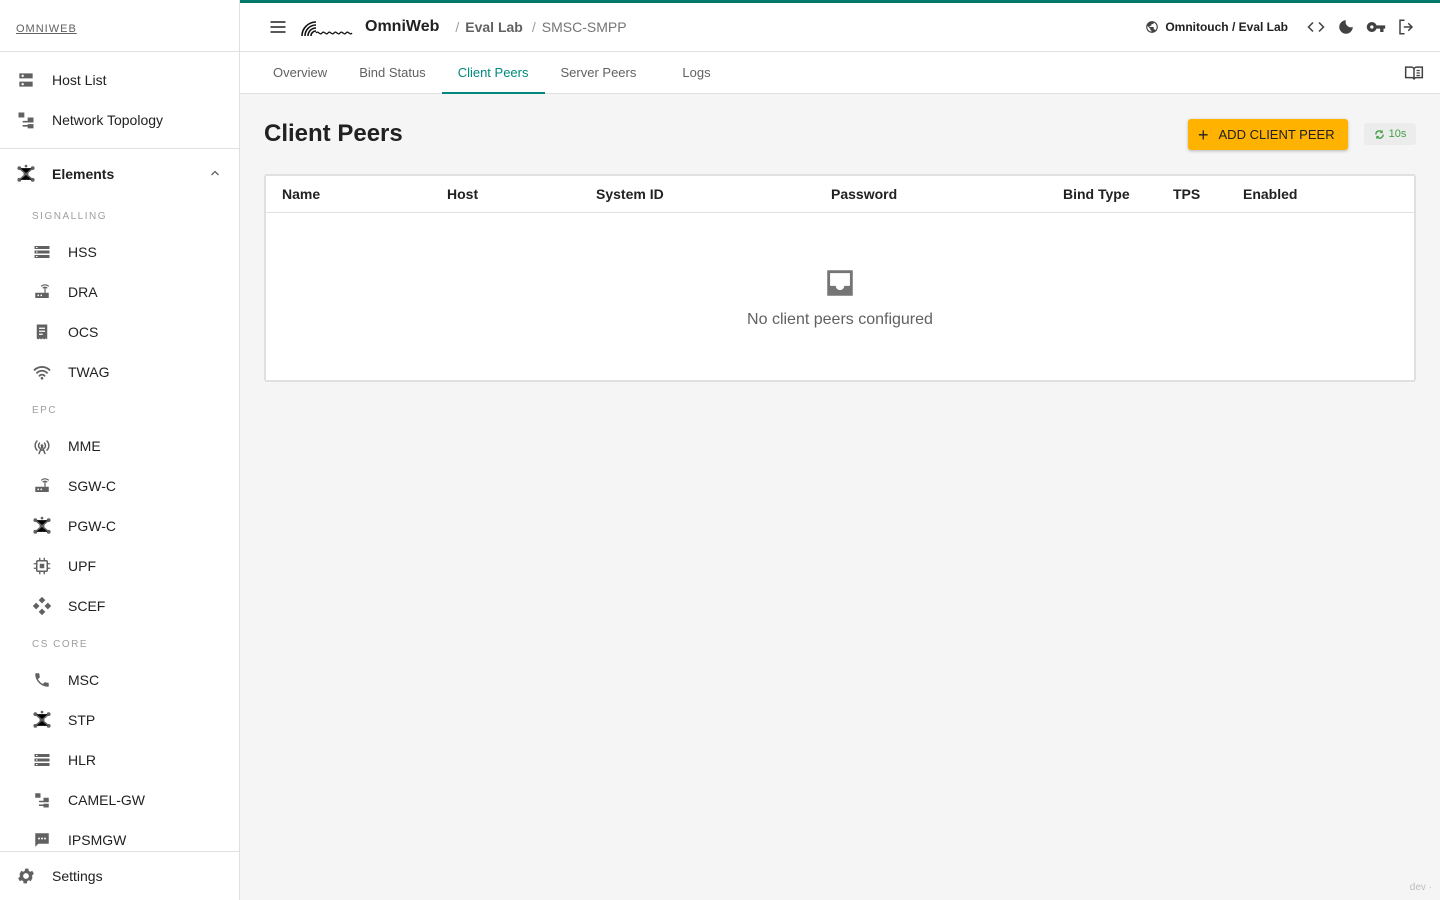 This screenshot has width=1440, height=900. I want to click on sidebar-item-scef: SCEF, so click(119, 606).